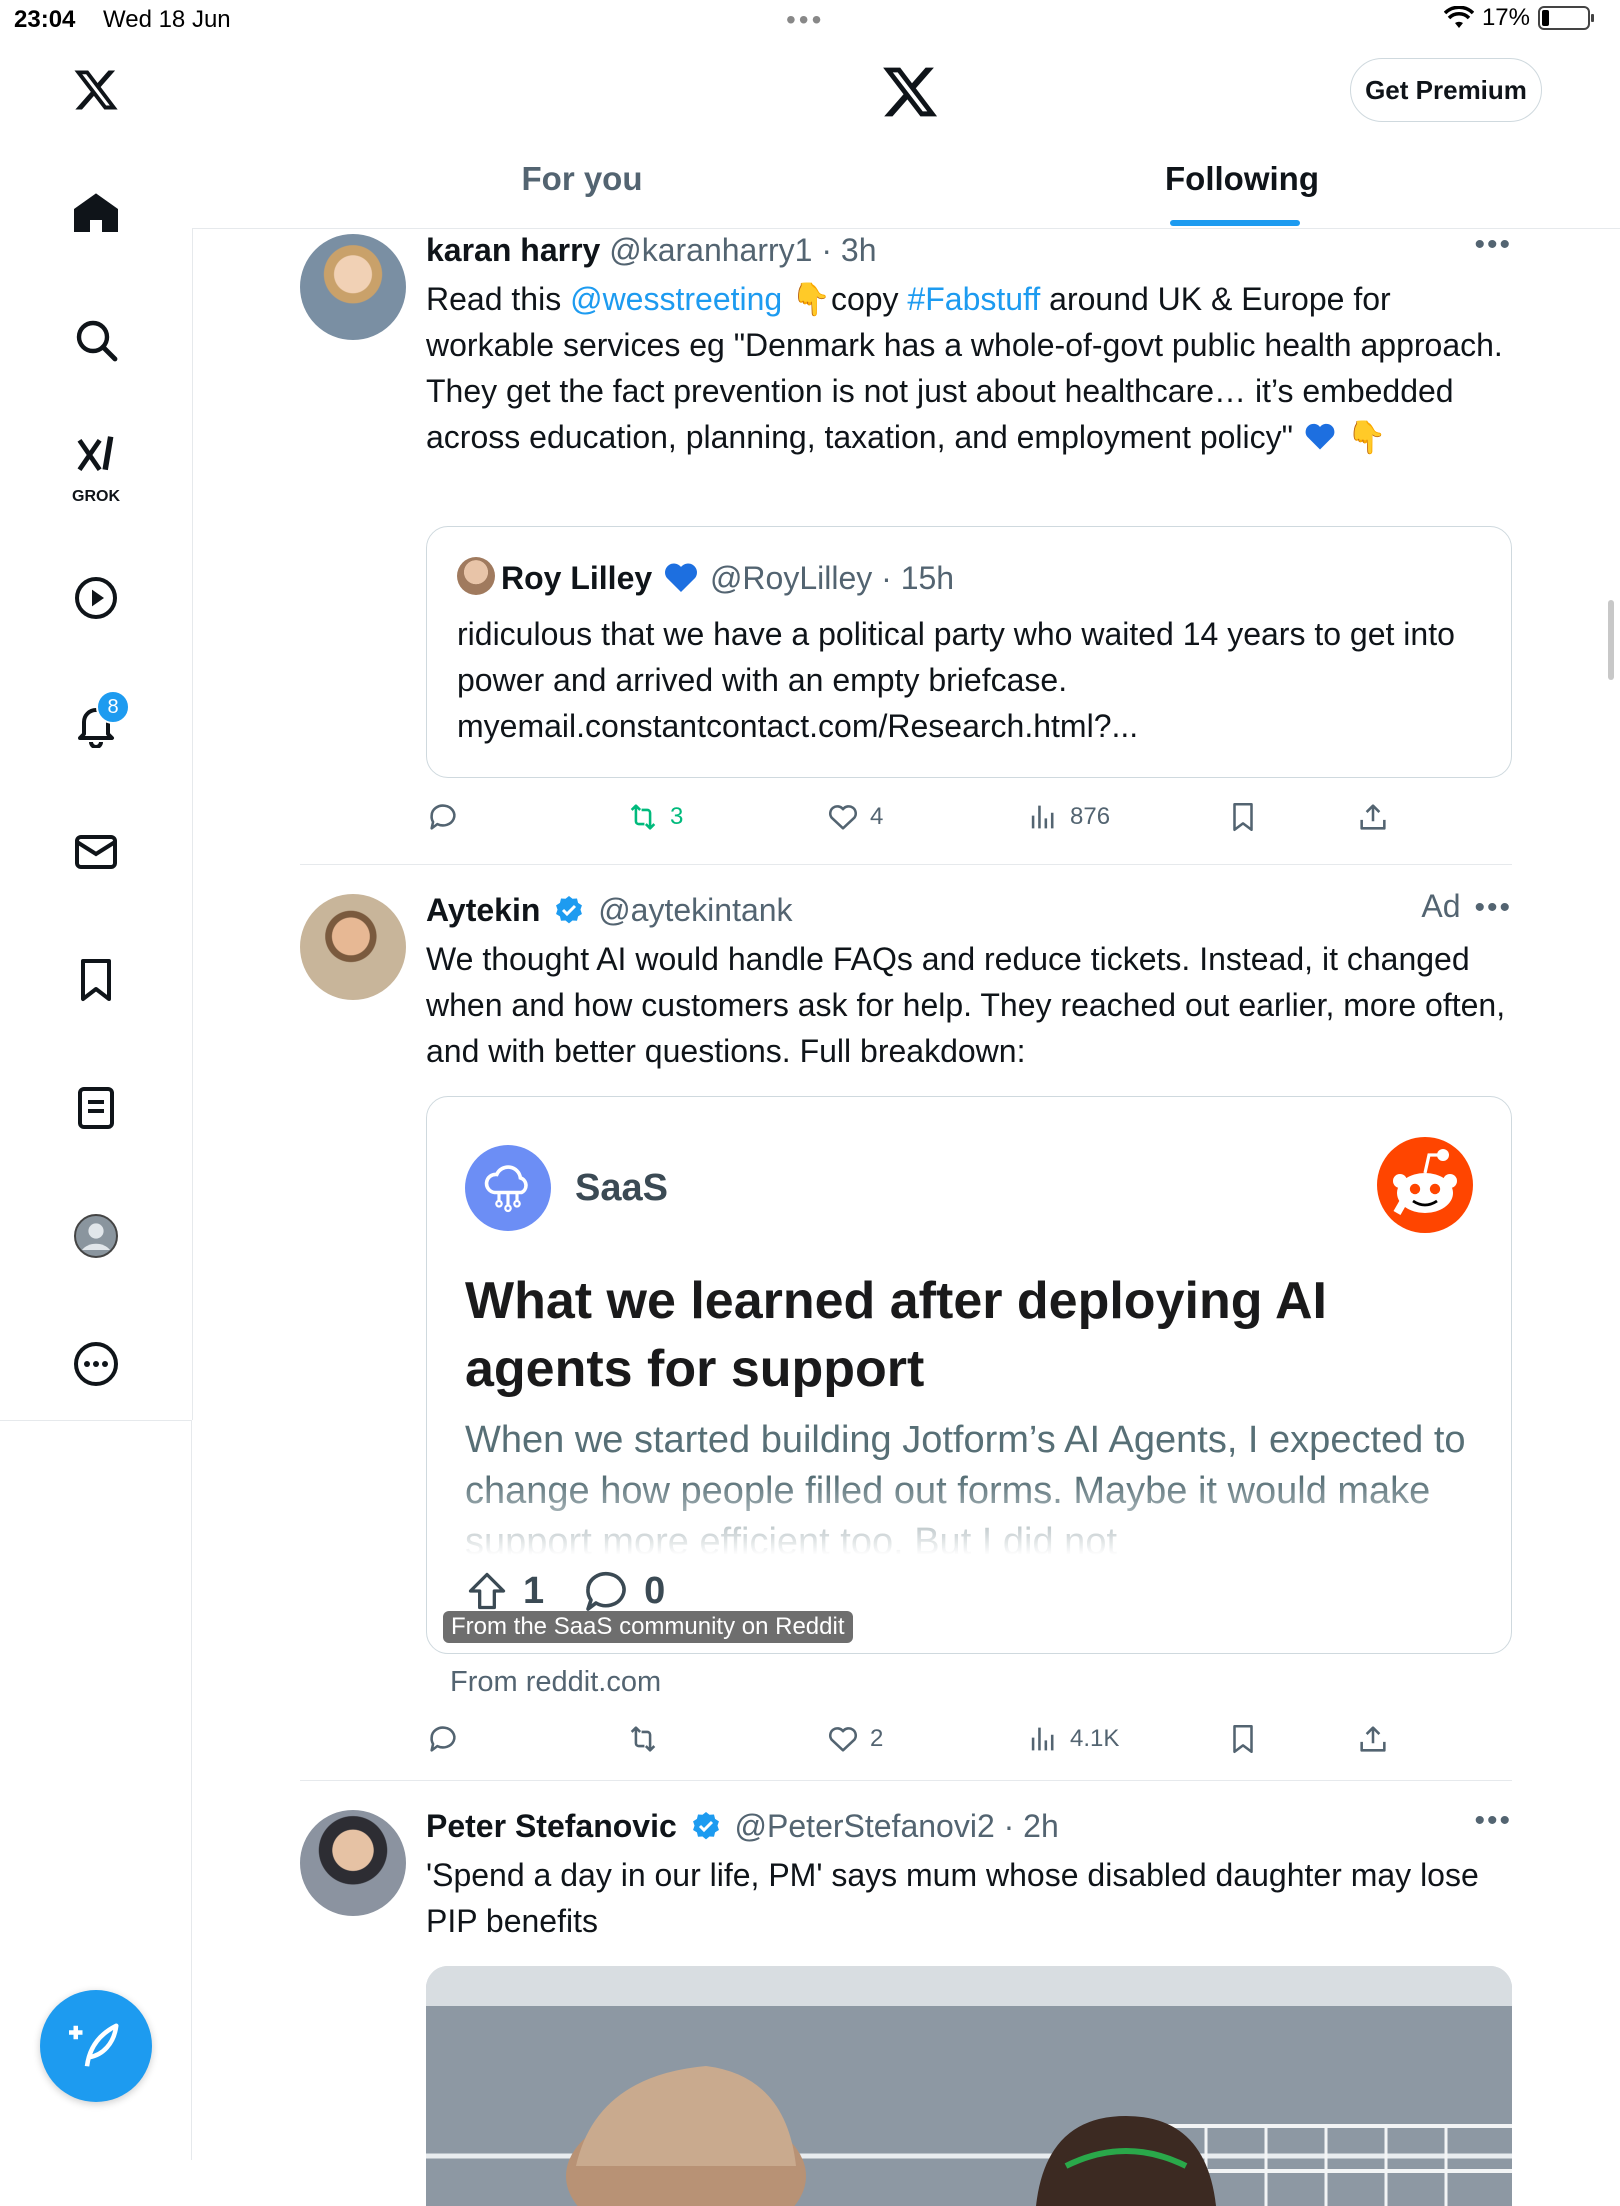 The width and height of the screenshot is (1620, 2206). What do you see at coordinates (96, 1108) in the screenshot?
I see `lists-icon` at bounding box center [96, 1108].